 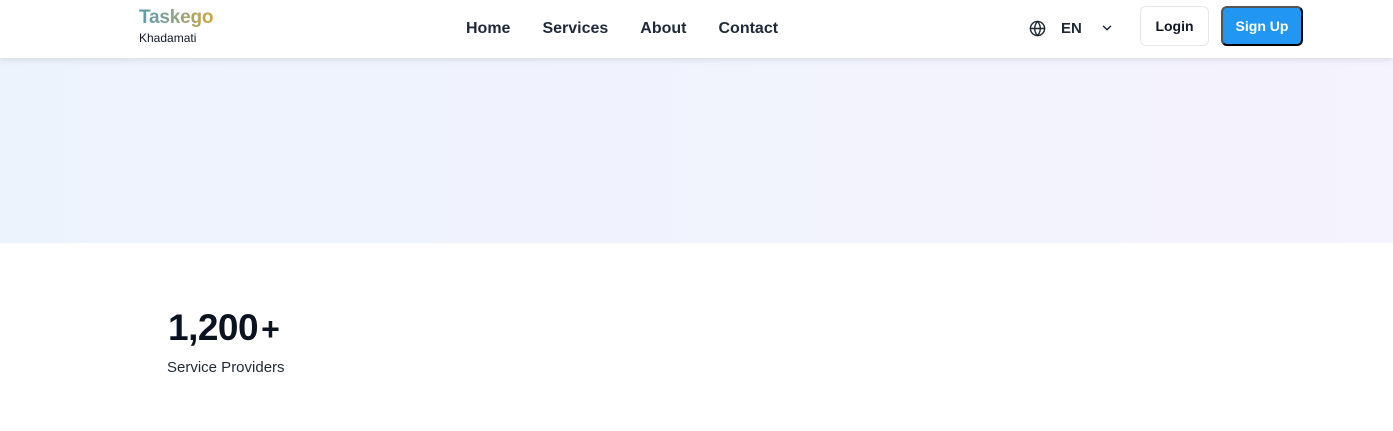 What do you see at coordinates (638, 29) in the screenshot?
I see `main-nav: Home Services About Contact` at bounding box center [638, 29].